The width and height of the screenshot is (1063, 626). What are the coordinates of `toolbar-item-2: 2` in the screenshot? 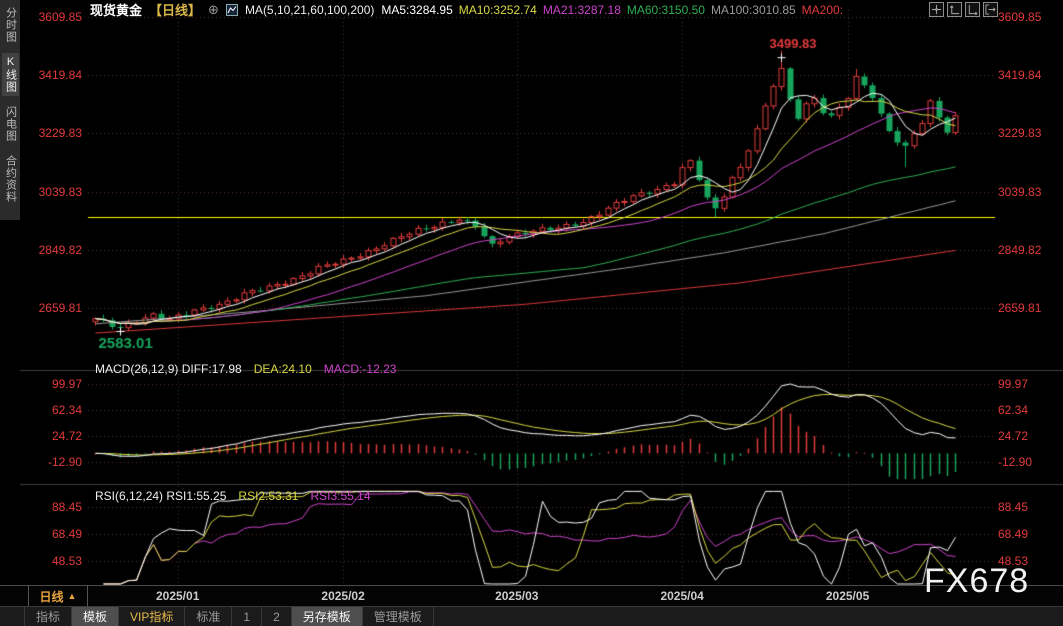 It's located at (277, 616).